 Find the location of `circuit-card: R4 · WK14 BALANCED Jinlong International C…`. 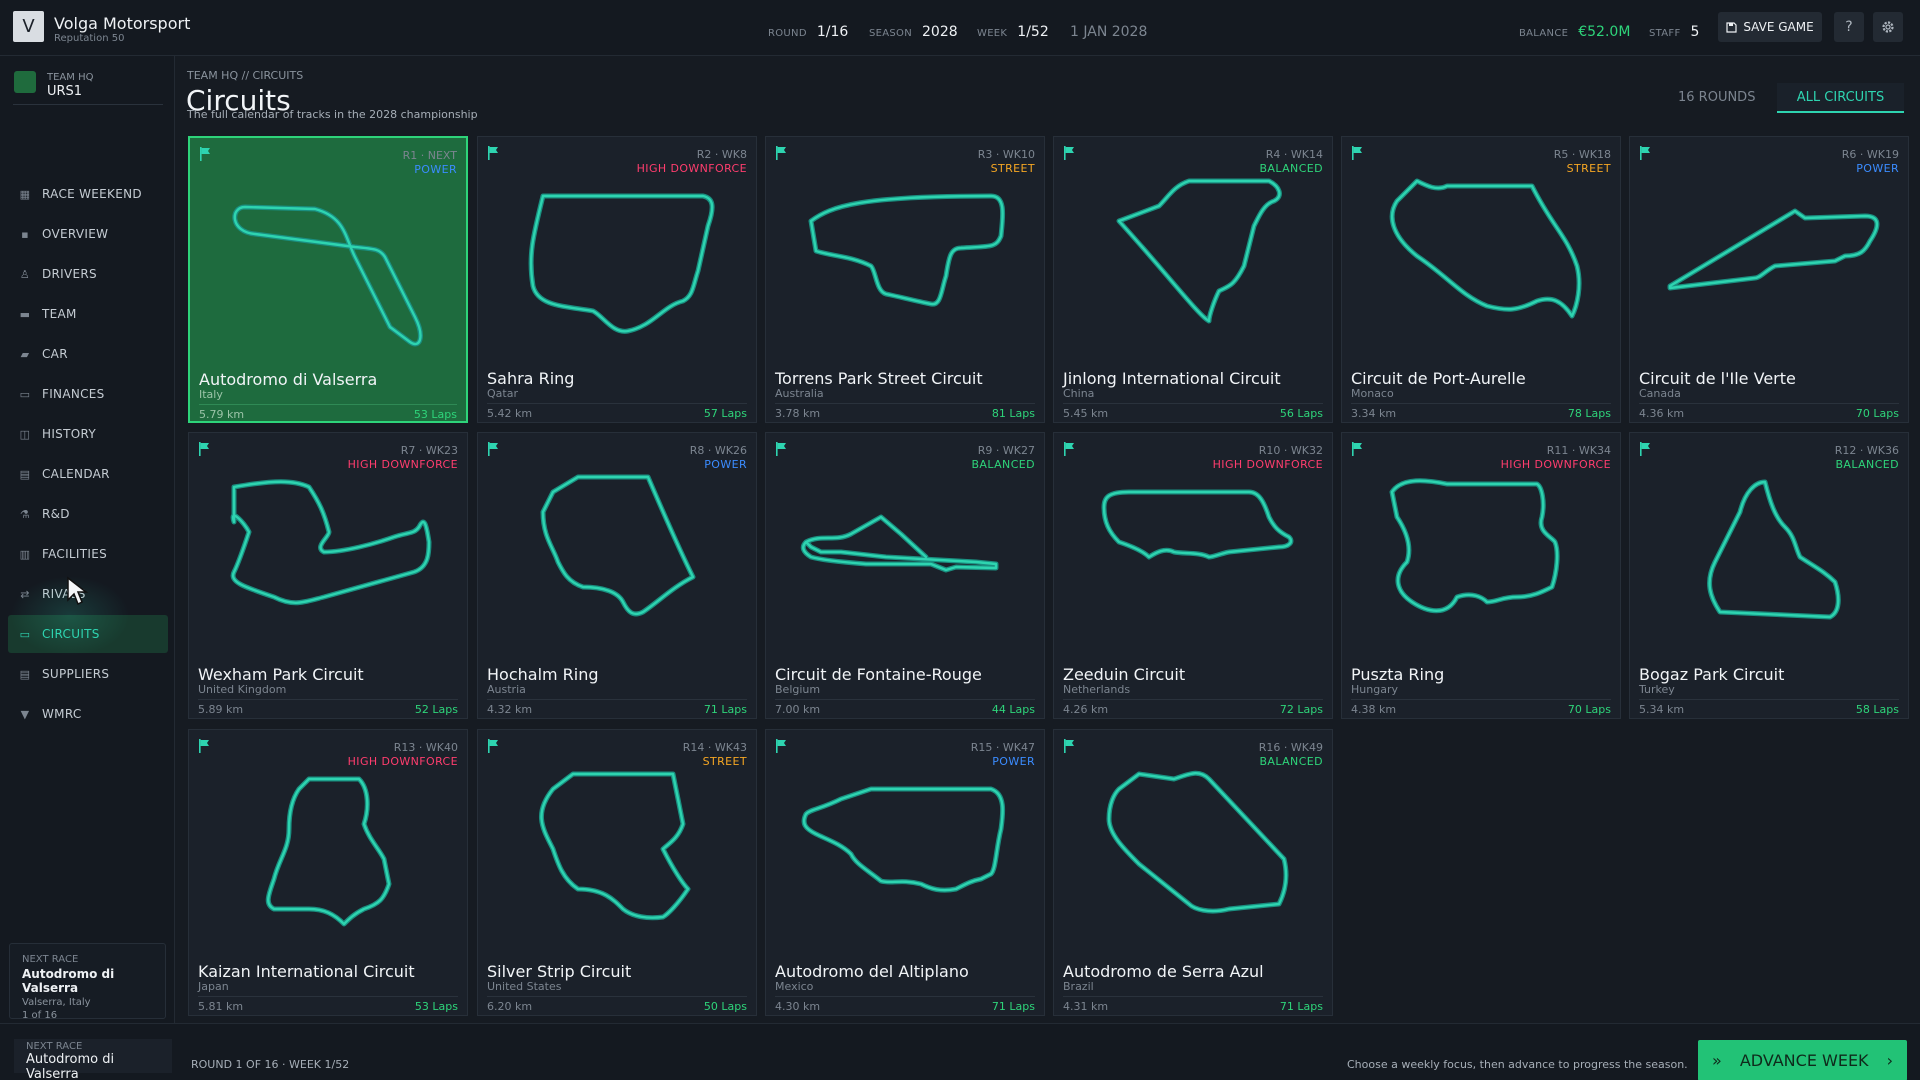

circuit-card: R4 · WK14 BALANCED Jinlong International C… is located at coordinates (1193, 279).